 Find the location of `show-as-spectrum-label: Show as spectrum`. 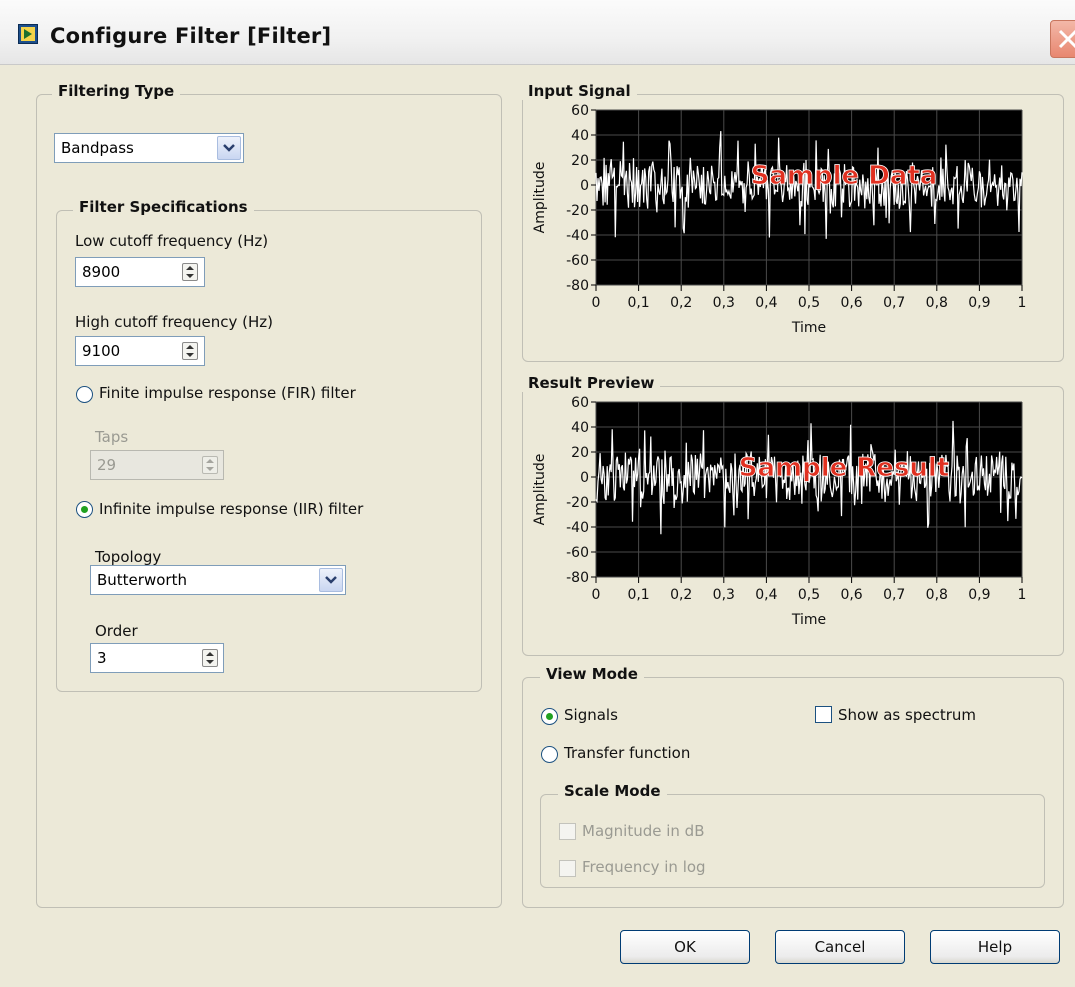

show-as-spectrum-label: Show as spectrum is located at coordinates (907, 715).